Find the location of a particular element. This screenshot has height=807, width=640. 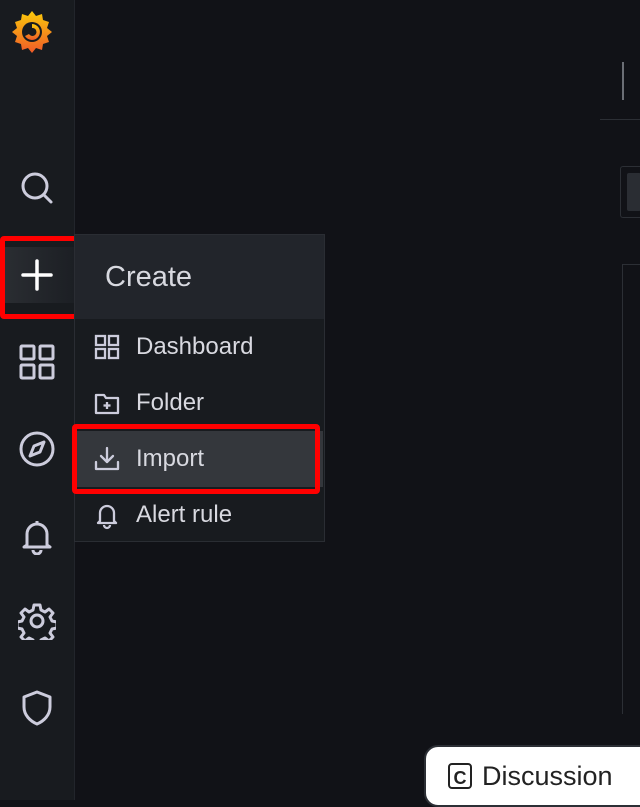

gear-icon is located at coordinates (37, 621).